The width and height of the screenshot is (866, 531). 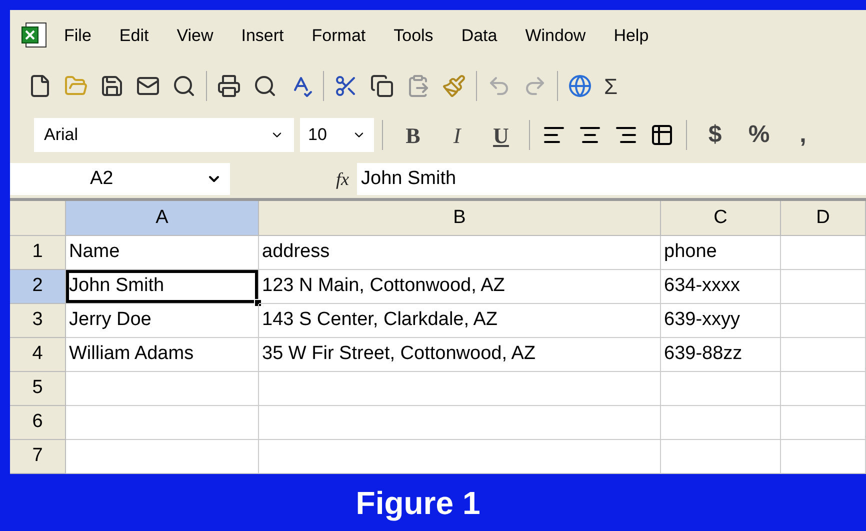 What do you see at coordinates (262, 36) in the screenshot?
I see `menu-item: Insert` at bounding box center [262, 36].